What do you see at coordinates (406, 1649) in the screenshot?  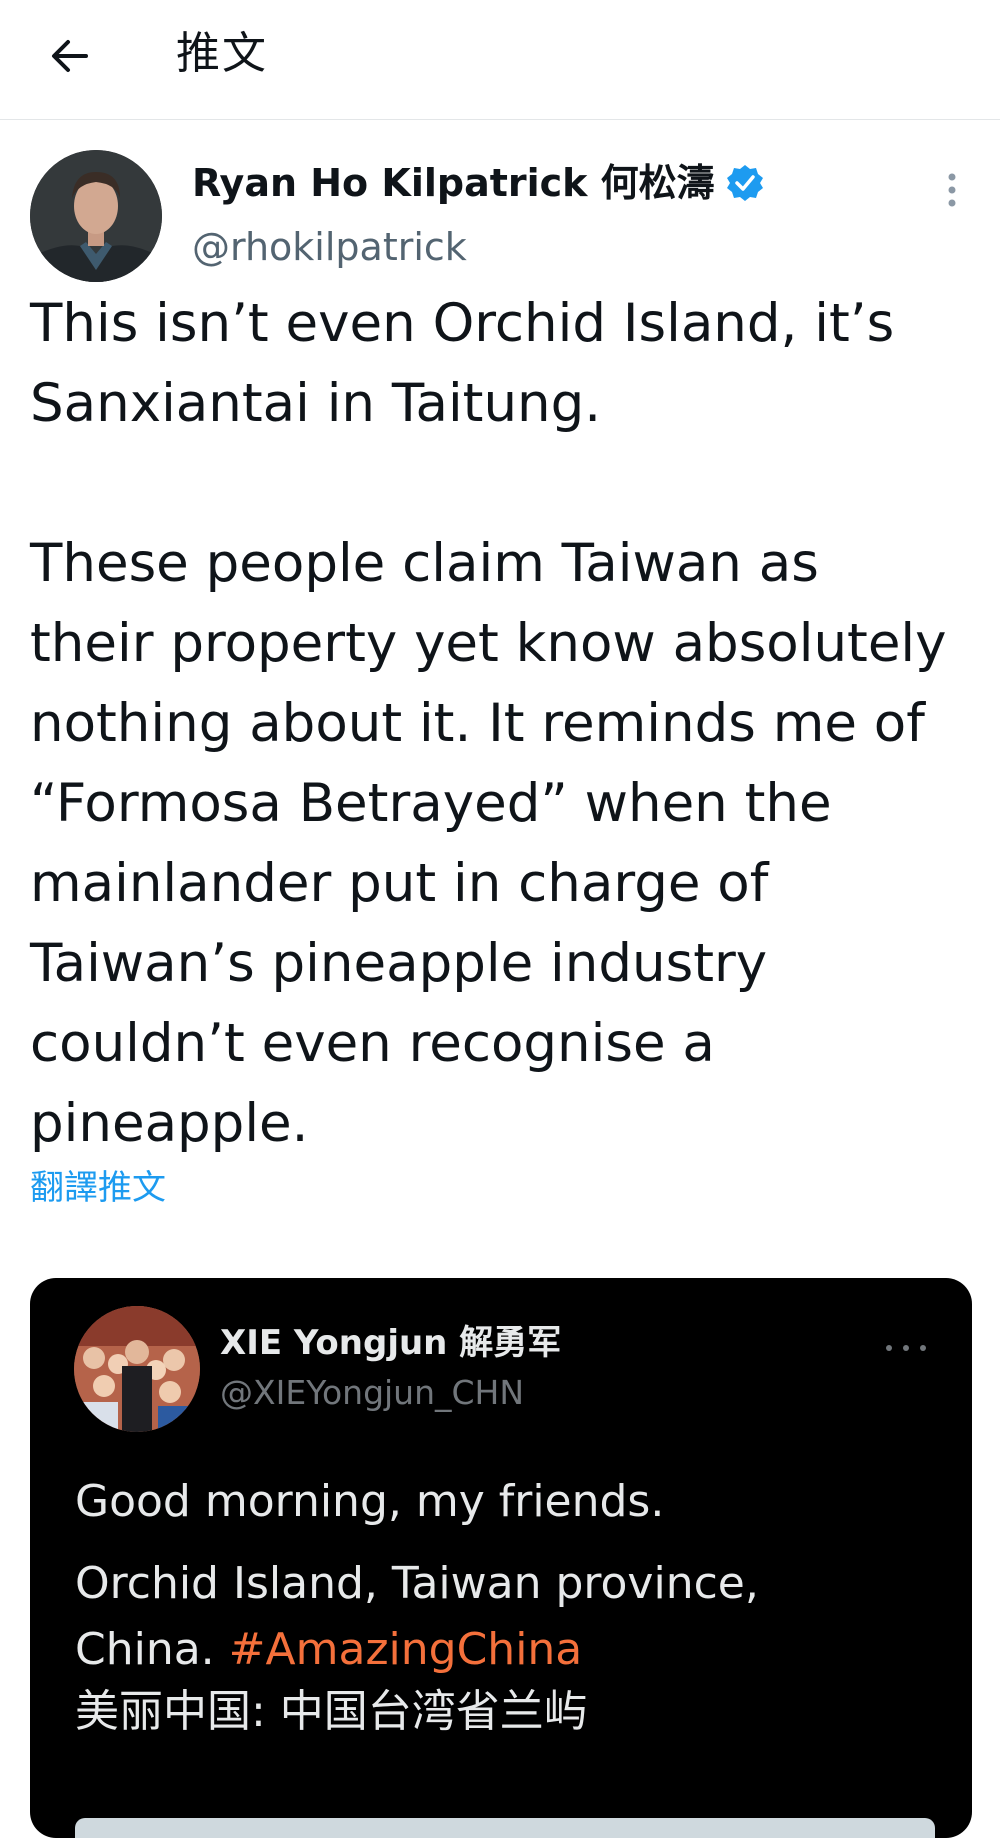 I see `hashtag-link: #AmazingChina` at bounding box center [406, 1649].